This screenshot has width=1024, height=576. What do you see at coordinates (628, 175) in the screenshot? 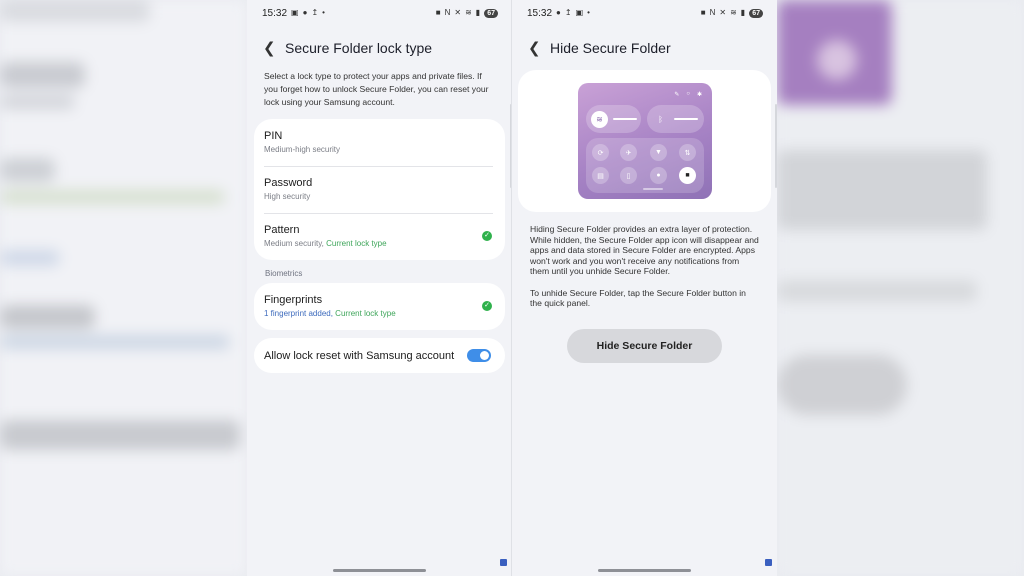
I see `battery-saver-icon: ▯` at bounding box center [628, 175].